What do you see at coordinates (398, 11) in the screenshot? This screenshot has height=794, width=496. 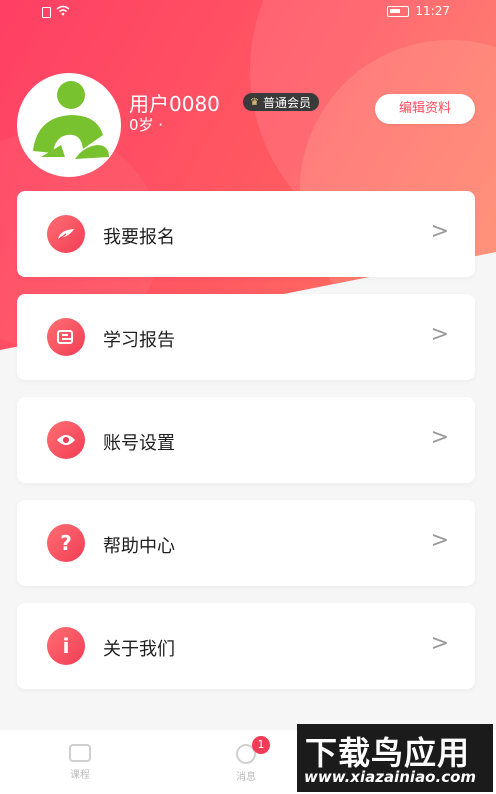 I see `battery-icon` at bounding box center [398, 11].